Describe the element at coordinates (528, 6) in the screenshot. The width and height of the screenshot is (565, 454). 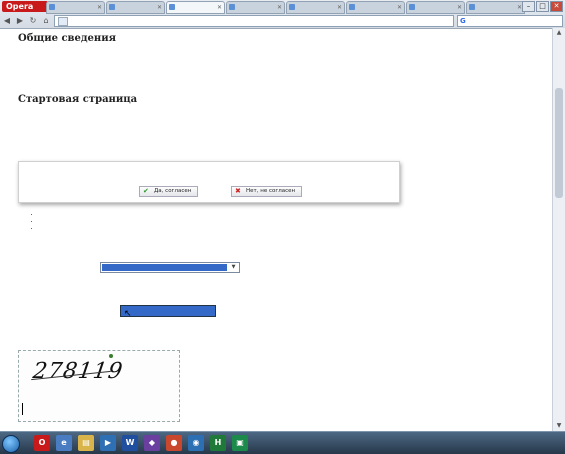
I see `minimize-button: –` at that location.